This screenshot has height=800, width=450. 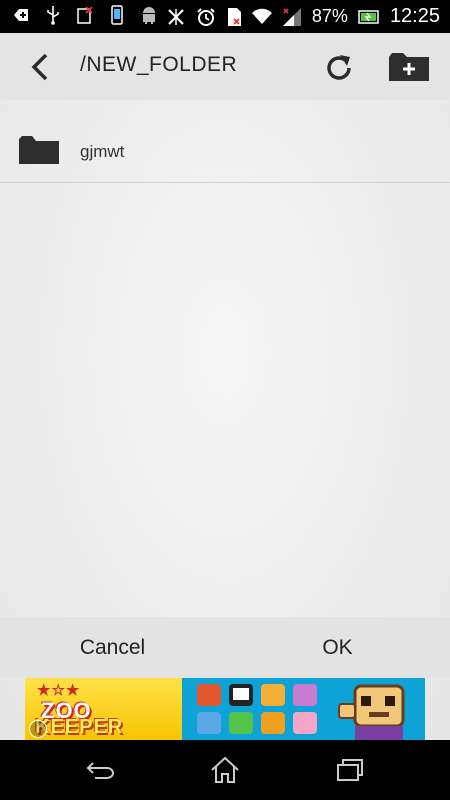 I want to click on battery-percent: 87%, so click(x=329, y=16).